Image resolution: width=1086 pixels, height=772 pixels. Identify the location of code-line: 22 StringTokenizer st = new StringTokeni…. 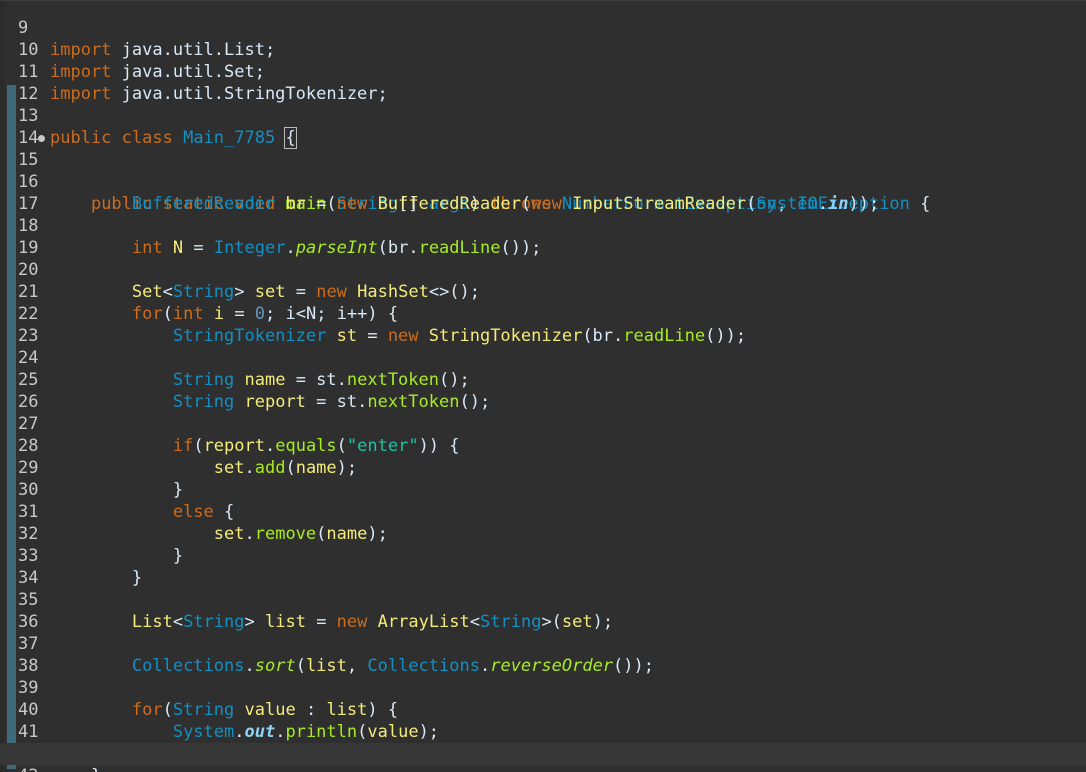
(543, 313).